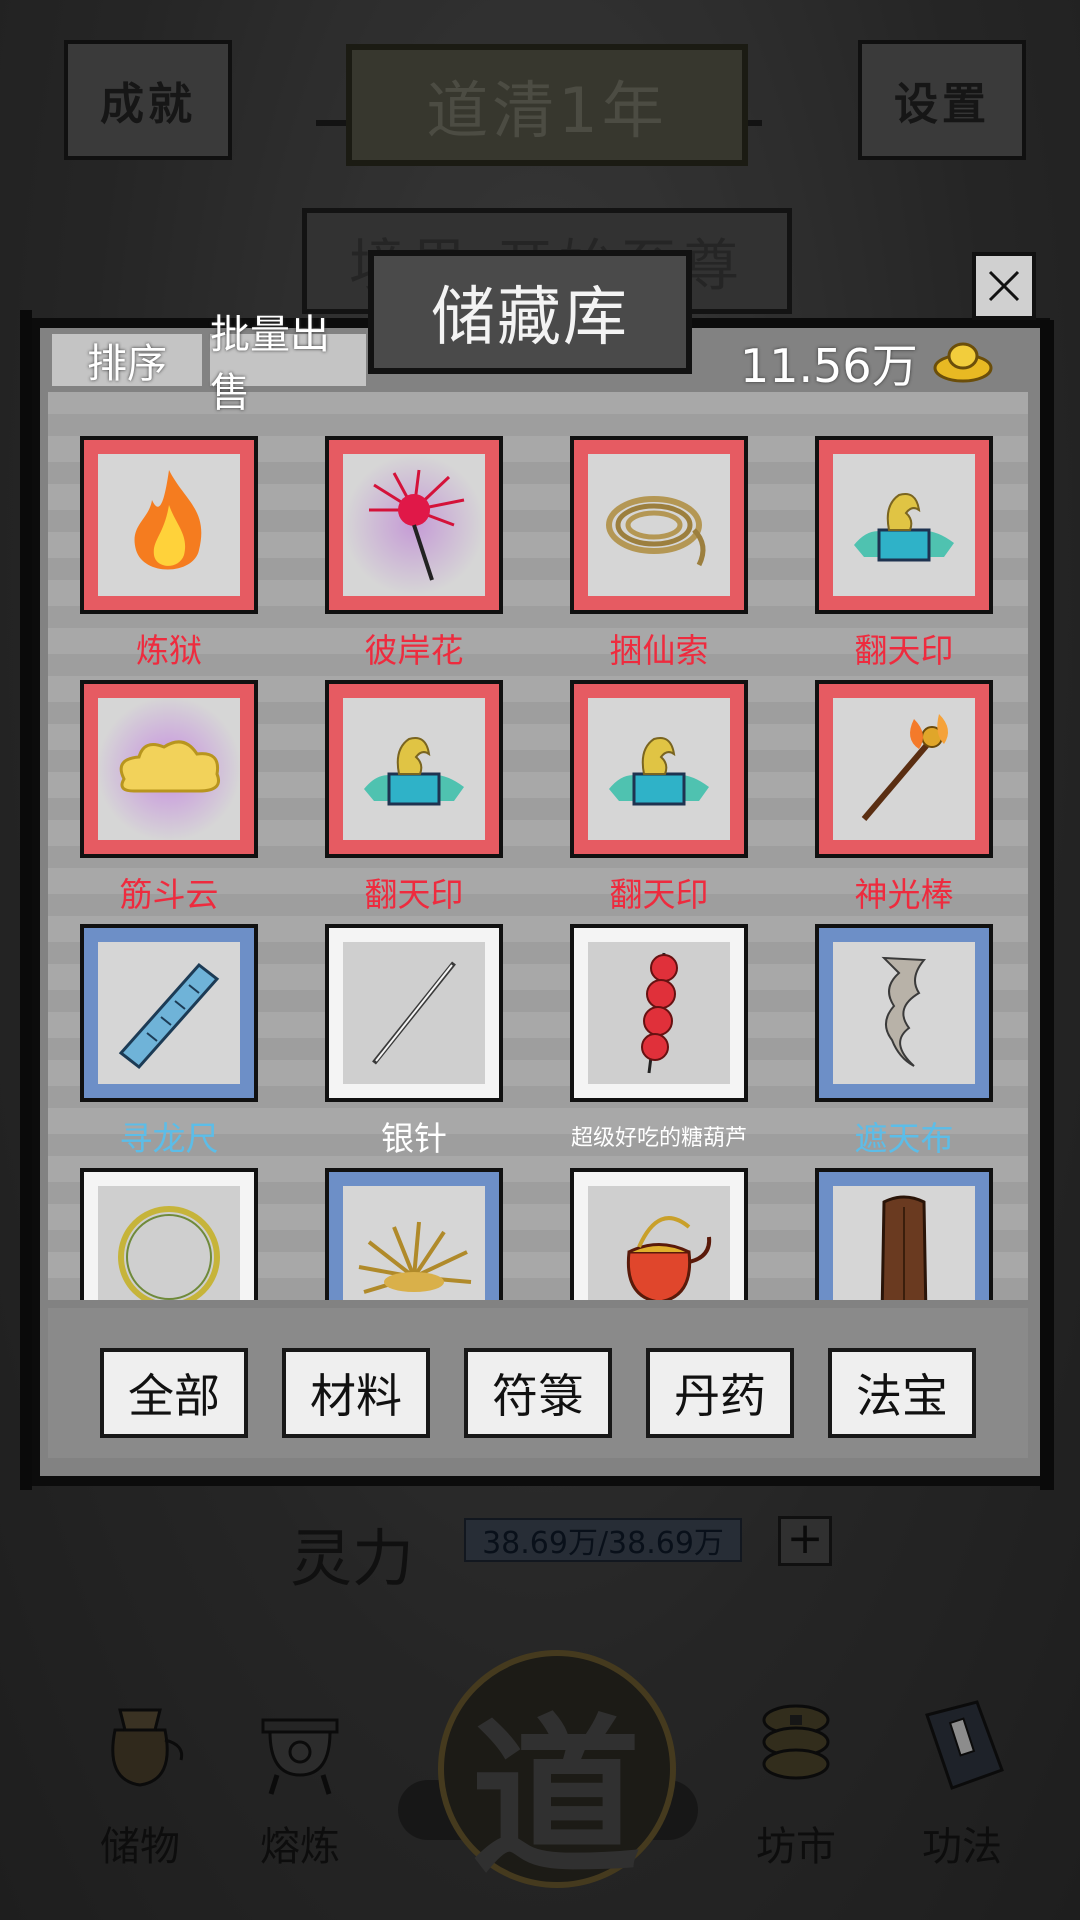 The height and width of the screenshot is (1920, 1080). I want to click on rope-icon, so click(656, 531).